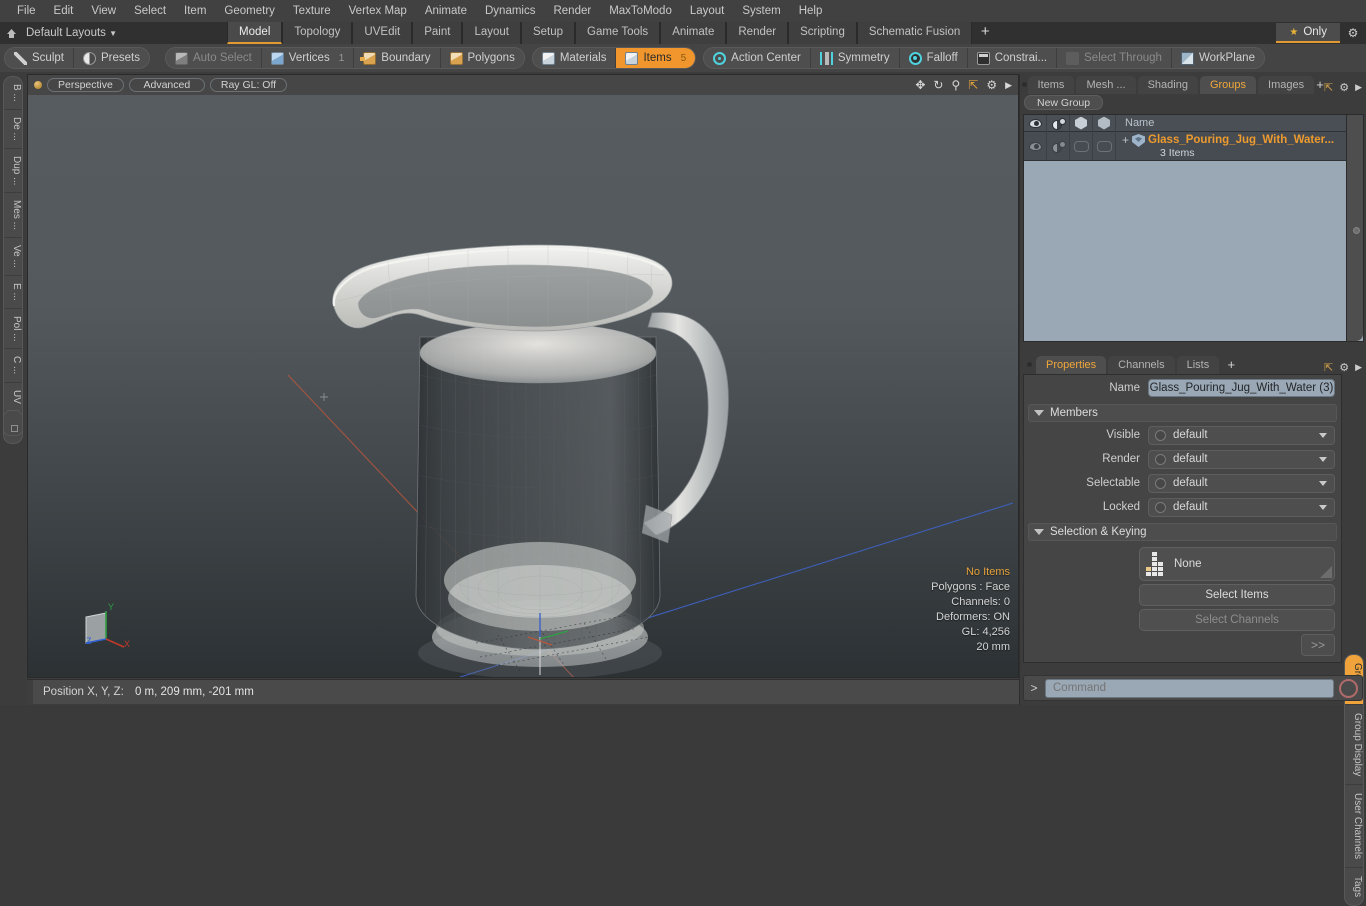  Describe the element at coordinates (1182, 532) in the screenshot. I see `selection-keying-section-header: Selection & Keying` at that location.